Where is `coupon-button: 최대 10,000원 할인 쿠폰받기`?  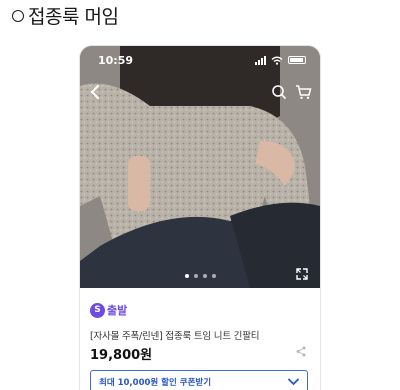 coupon-button: 최대 10,000원 할인 쿠폰받기 is located at coordinates (199, 380).